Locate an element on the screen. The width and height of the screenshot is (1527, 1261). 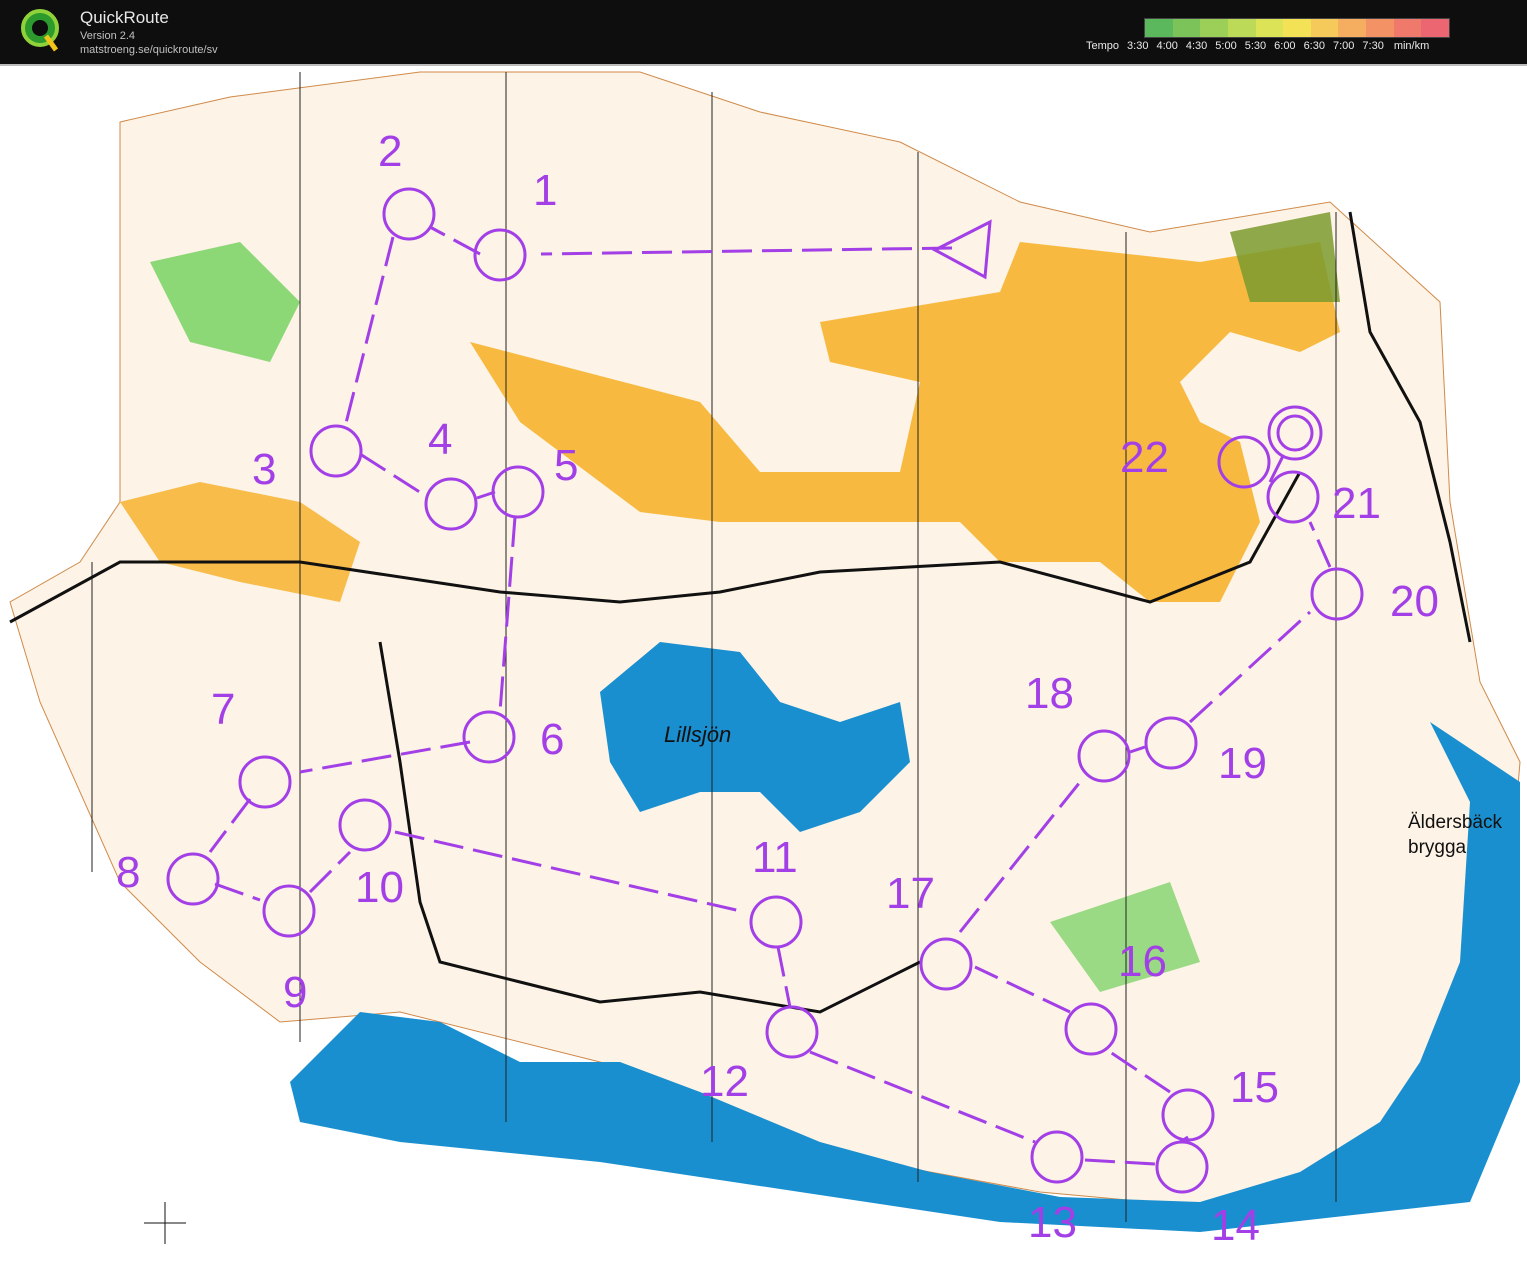
control-number-21: 21 is located at coordinates (1356, 503).